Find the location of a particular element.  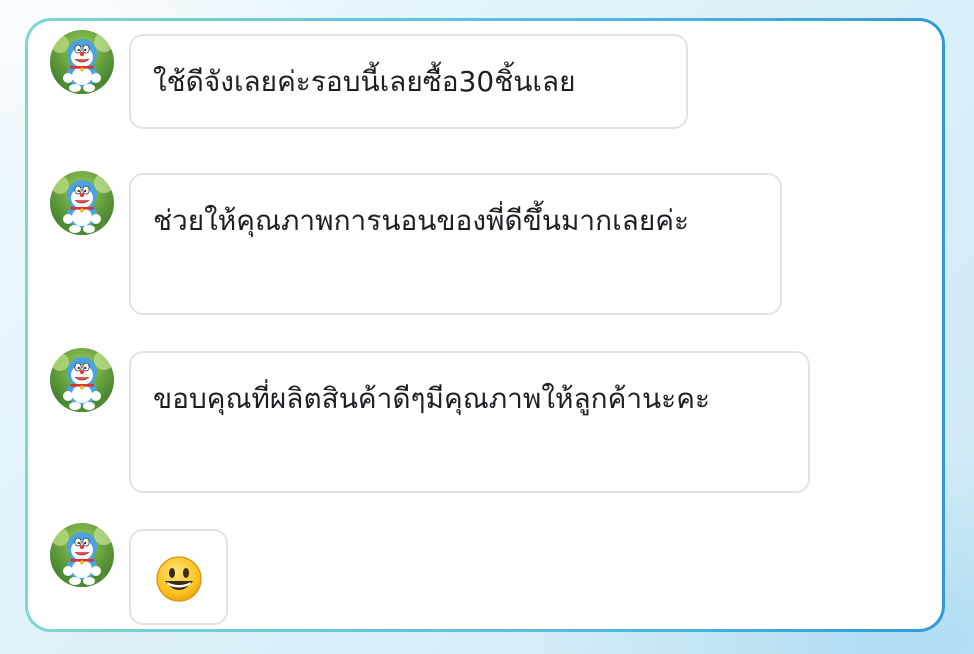

message-bubble-2: ช่วยให้คุณภาพการนอนของพี่ดีขึ้นมากเลยค่ะ is located at coordinates (455, 244).